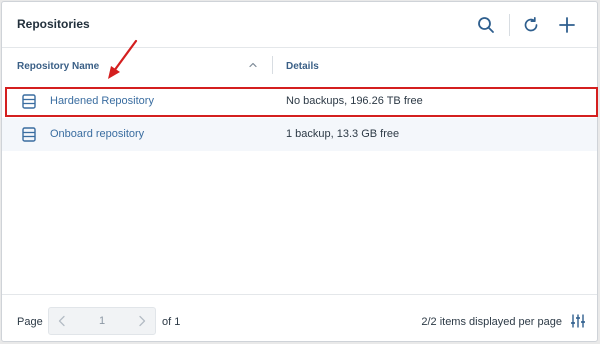 This screenshot has width=600, height=344. I want to click on page-label: Page, so click(30, 322).